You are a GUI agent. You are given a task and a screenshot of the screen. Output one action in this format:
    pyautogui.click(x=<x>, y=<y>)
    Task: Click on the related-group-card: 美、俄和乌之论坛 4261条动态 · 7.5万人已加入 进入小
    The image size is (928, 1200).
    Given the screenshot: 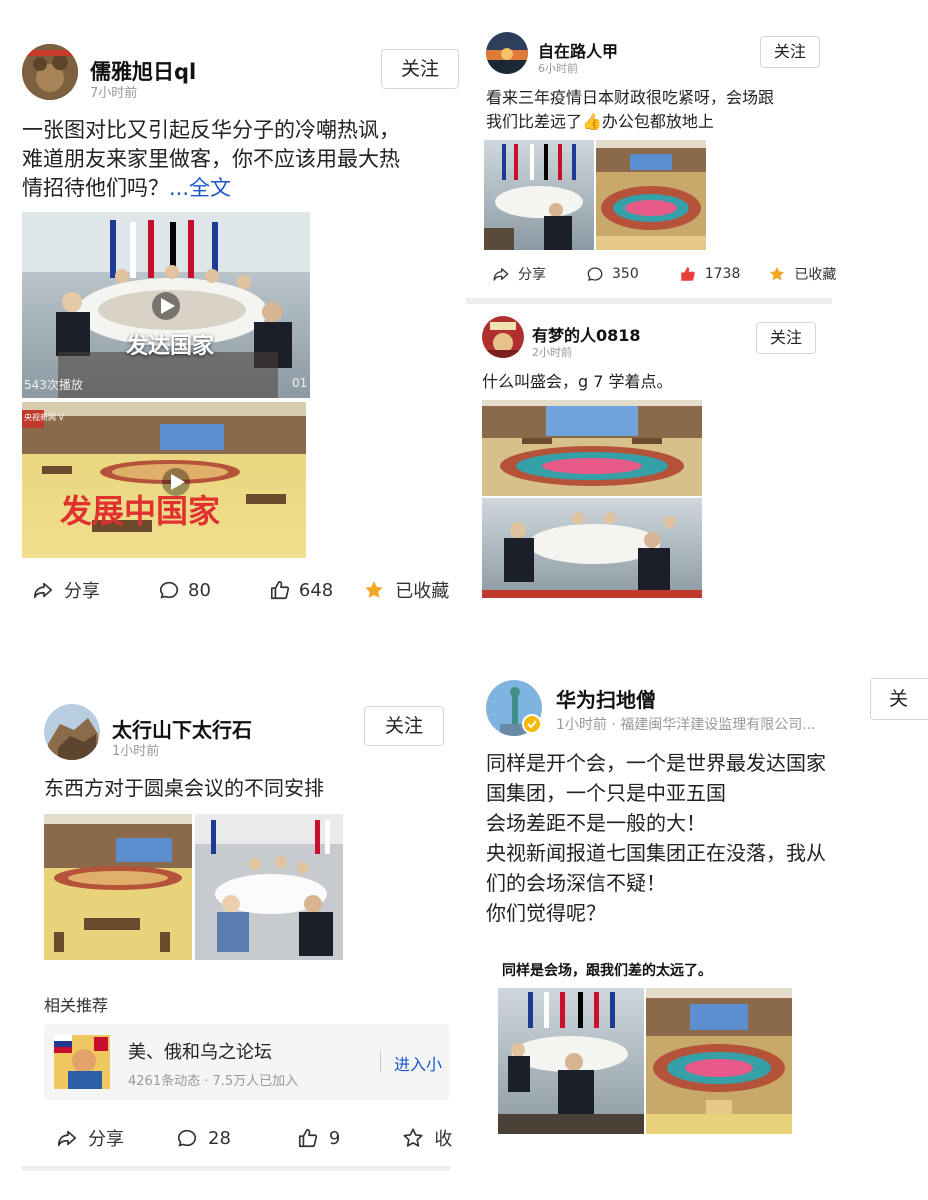 What is the action you would take?
    pyautogui.click(x=247, y=1062)
    